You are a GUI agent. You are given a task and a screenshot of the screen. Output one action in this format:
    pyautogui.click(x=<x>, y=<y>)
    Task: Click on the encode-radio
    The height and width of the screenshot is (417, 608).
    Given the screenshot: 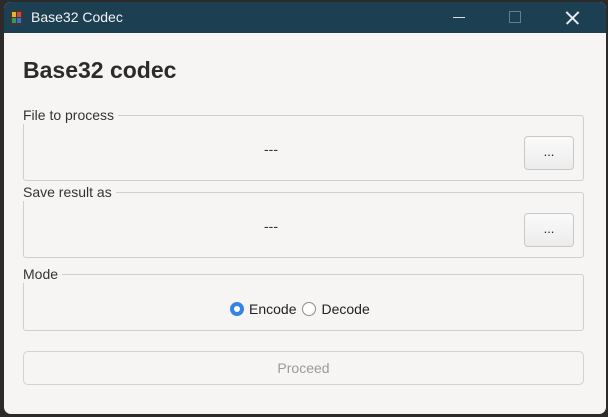 What is the action you would take?
    pyautogui.click(x=237, y=309)
    